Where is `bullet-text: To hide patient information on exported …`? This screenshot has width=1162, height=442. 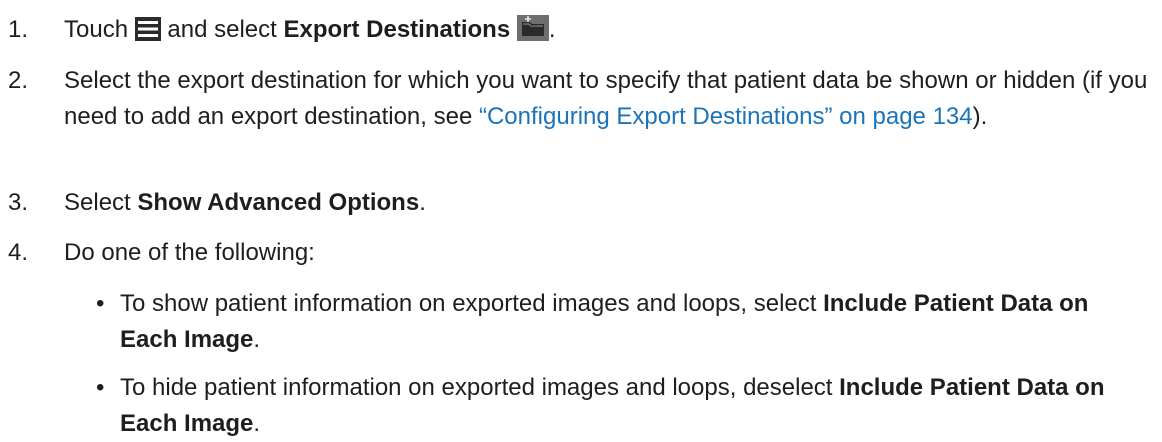 bullet-text: To hide patient information on exported … is located at coordinates (612, 405).